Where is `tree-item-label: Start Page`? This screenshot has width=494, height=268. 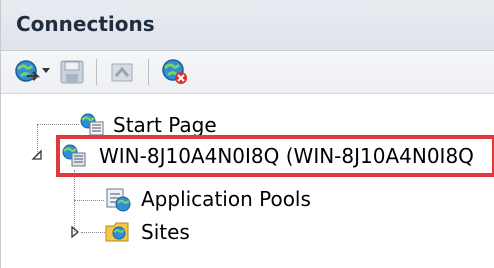 tree-item-label: Start Page is located at coordinates (165, 125).